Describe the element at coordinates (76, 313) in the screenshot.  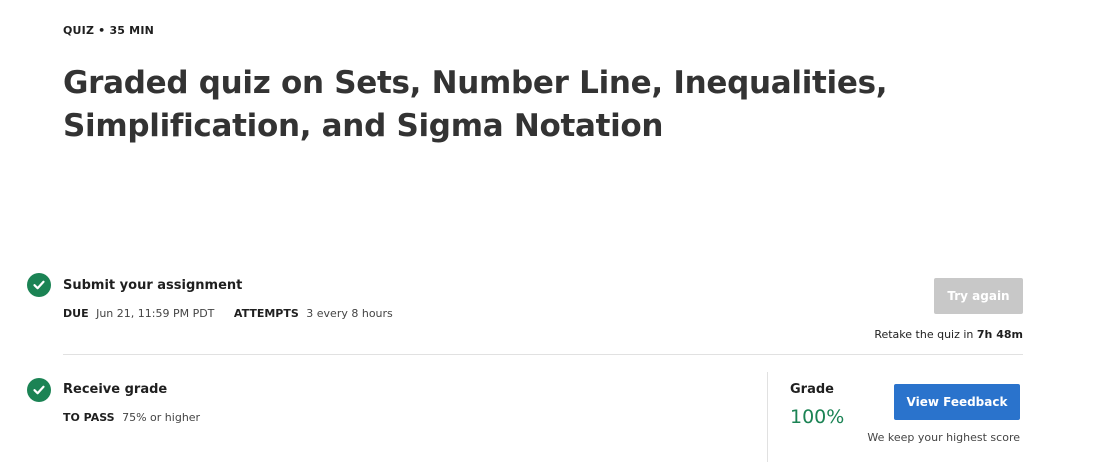
I see `due-label: DUE` at that location.